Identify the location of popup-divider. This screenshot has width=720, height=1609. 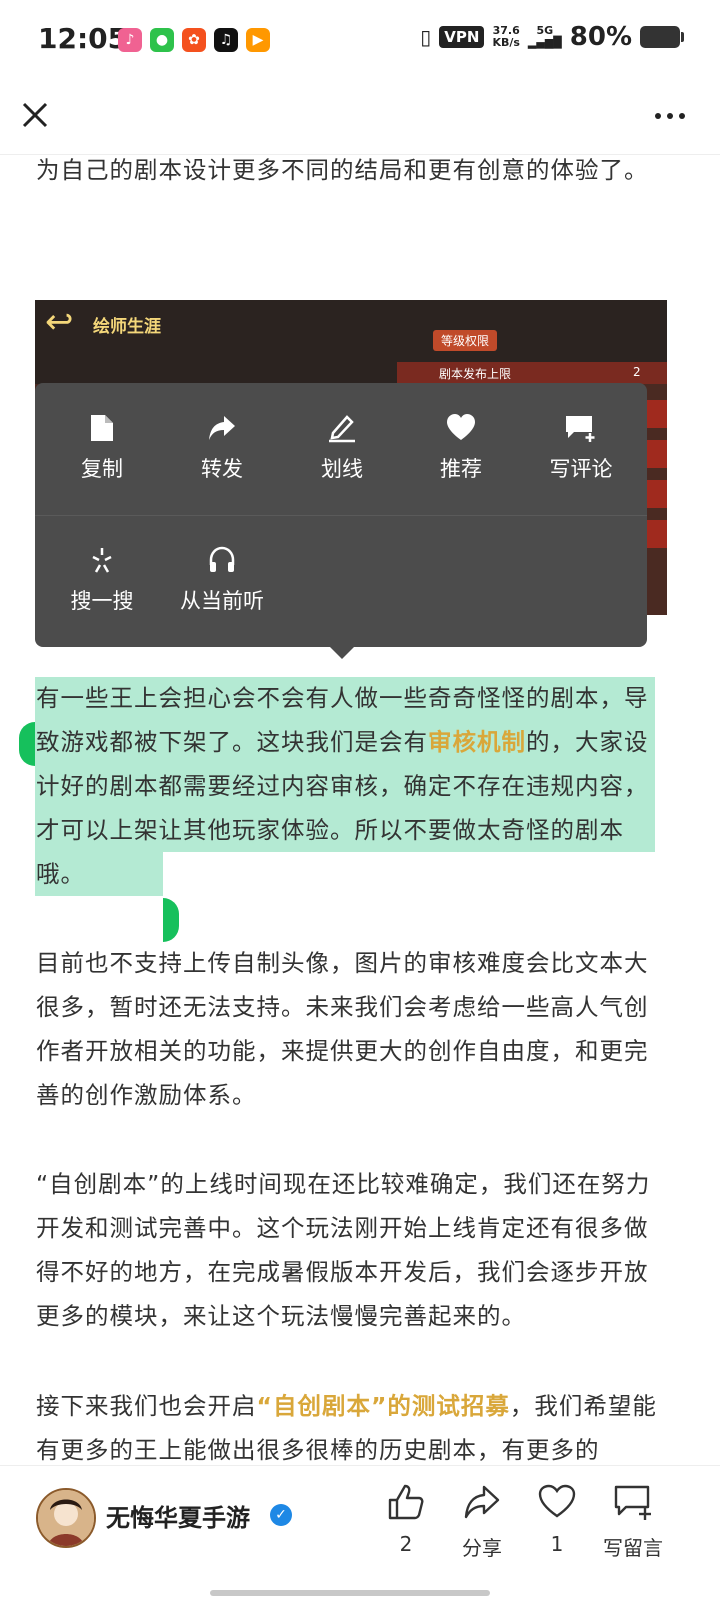
(341, 515).